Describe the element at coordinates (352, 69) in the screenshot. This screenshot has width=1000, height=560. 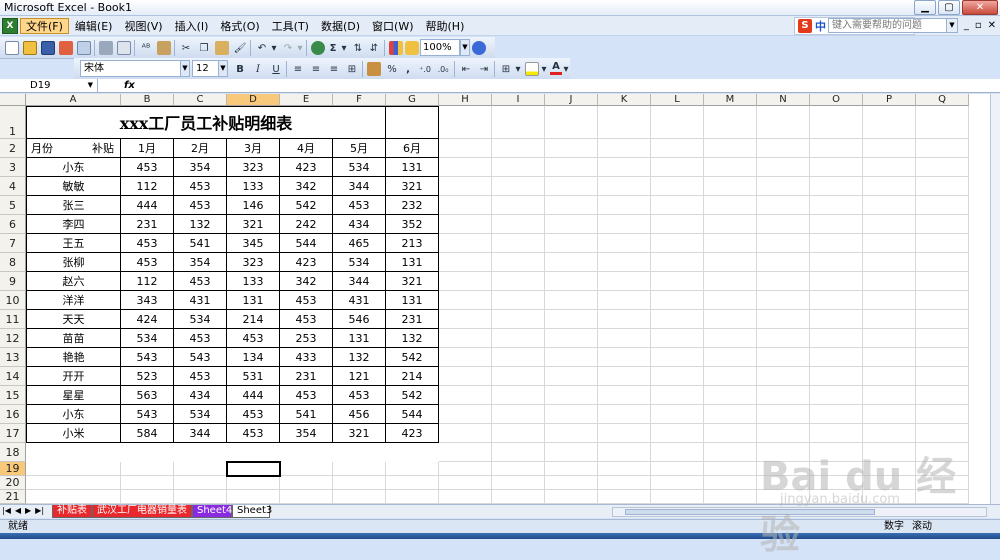
I see `merge-center-icon: ⊞` at that location.